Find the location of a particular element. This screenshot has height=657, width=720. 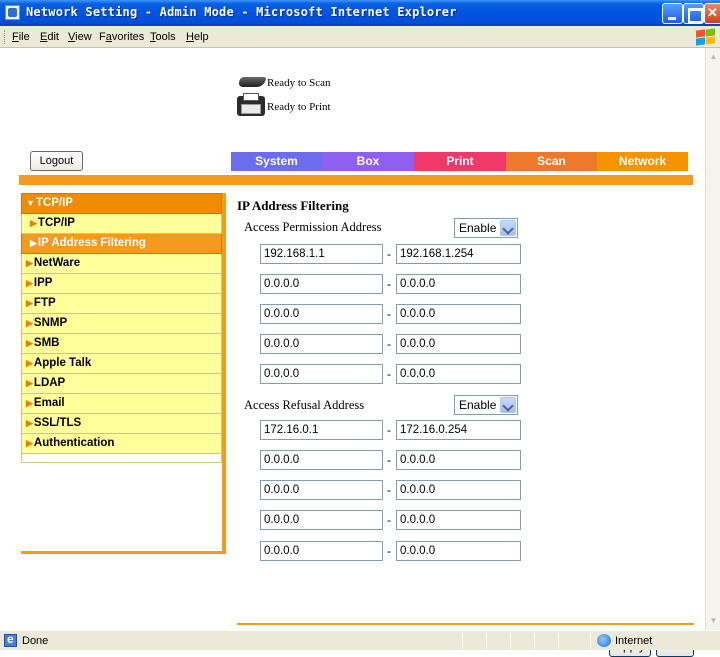

nav-item-ipp: ▶IPP is located at coordinates (121, 284).